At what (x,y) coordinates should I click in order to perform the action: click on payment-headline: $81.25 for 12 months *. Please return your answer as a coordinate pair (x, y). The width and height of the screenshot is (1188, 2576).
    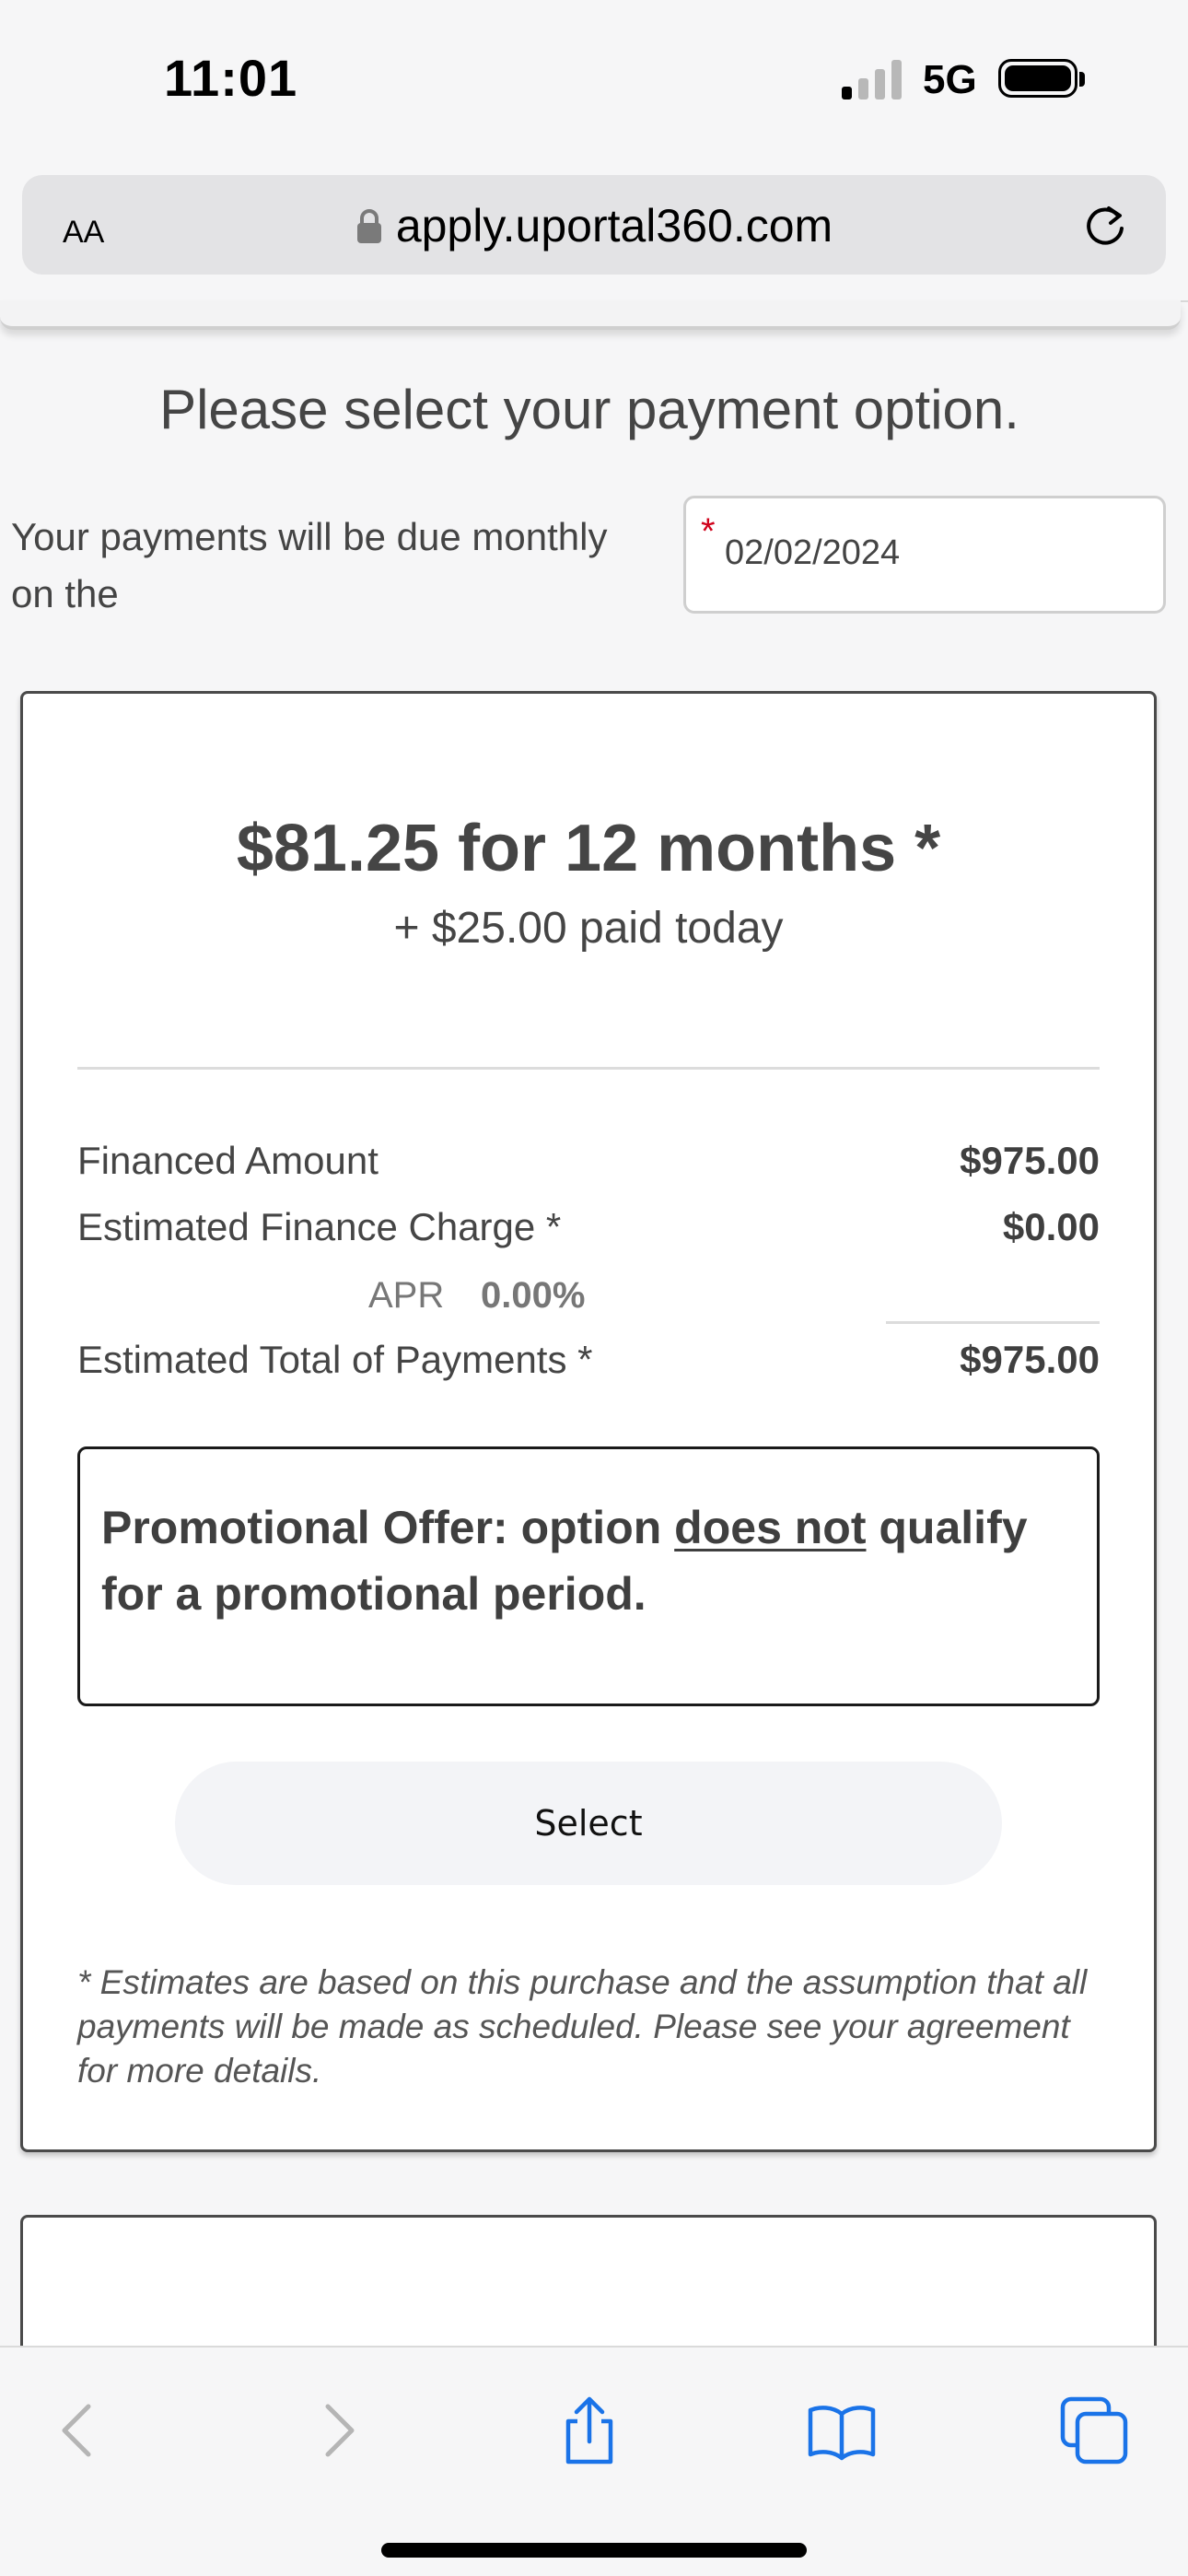
    Looking at the image, I should click on (588, 848).